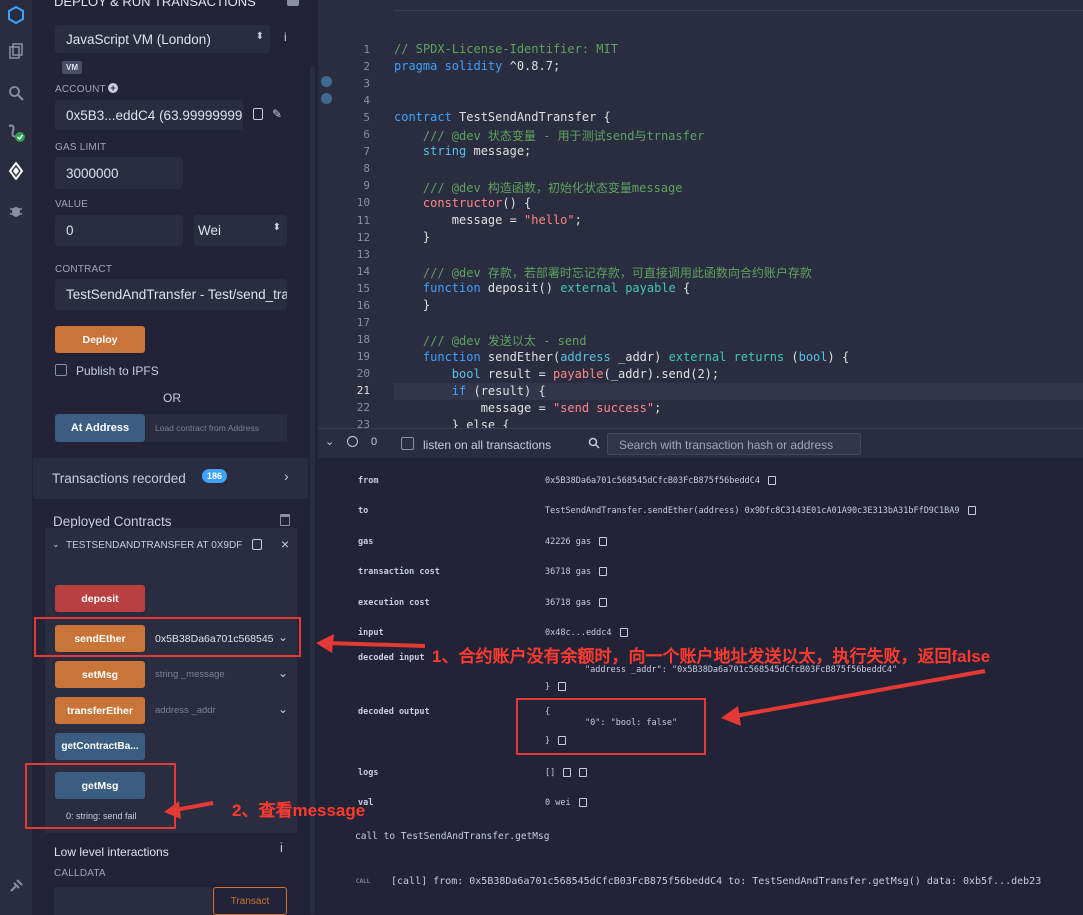  What do you see at coordinates (194, 806) in the screenshot?
I see `arrow-to-get-msg` at bounding box center [194, 806].